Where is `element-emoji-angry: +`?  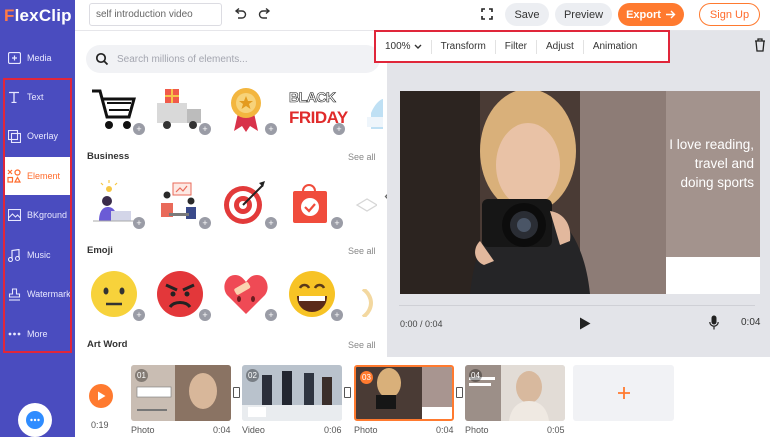
element-emoji-angry: + is located at coordinates (183, 295).